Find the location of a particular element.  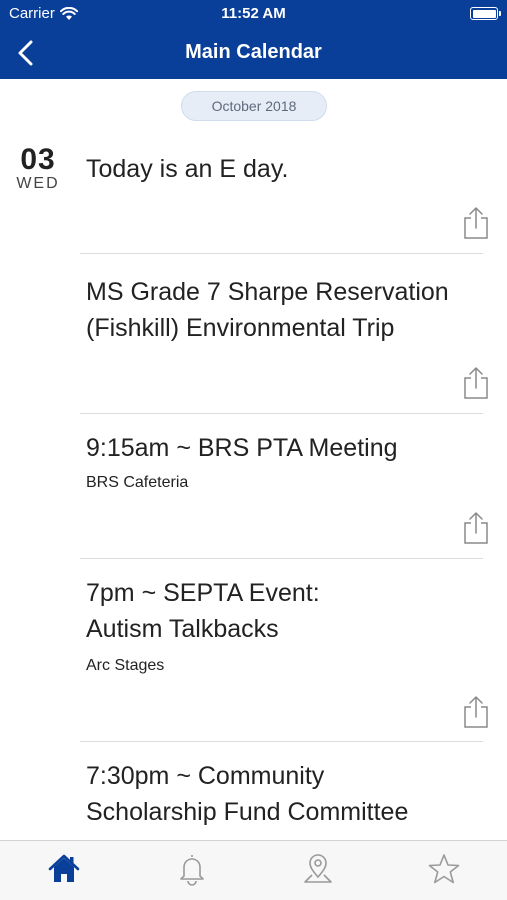

battery-icon is located at coordinates (485, 13).